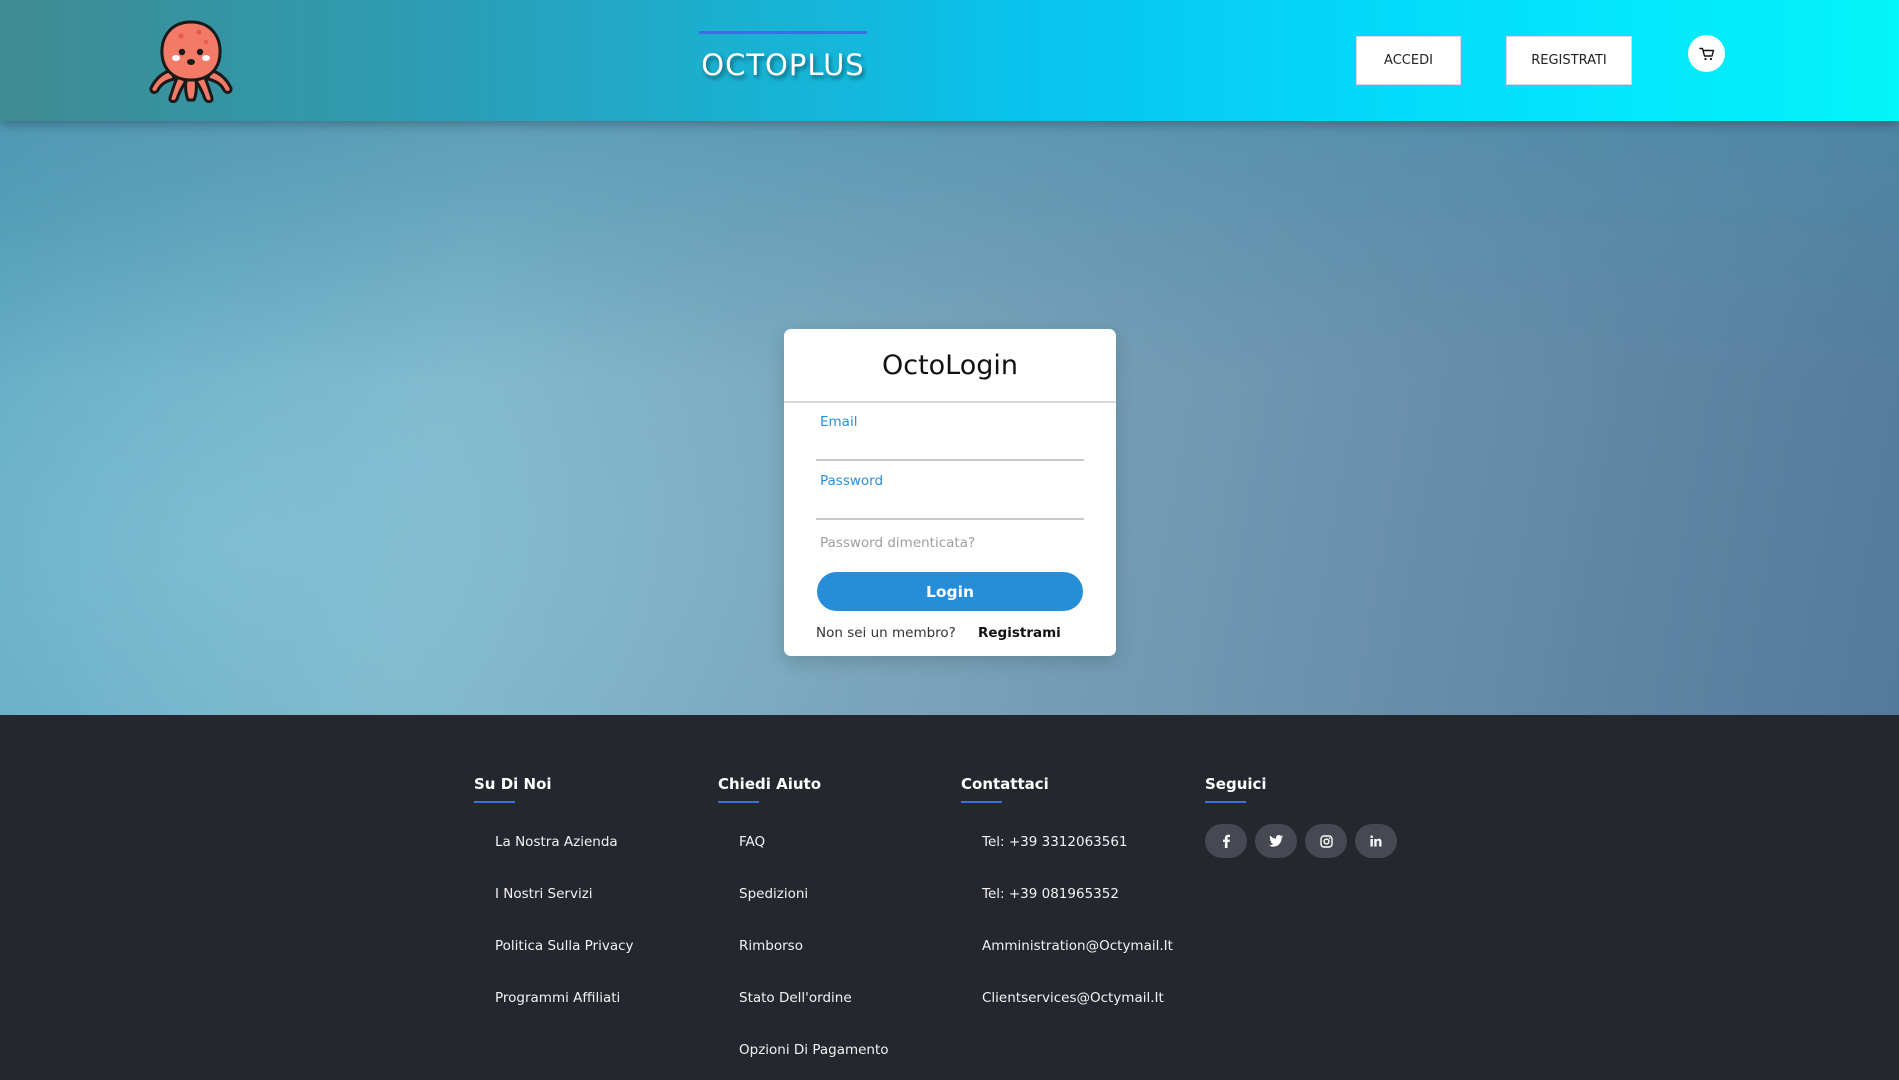  I want to click on brand-underline, so click(783, 32).